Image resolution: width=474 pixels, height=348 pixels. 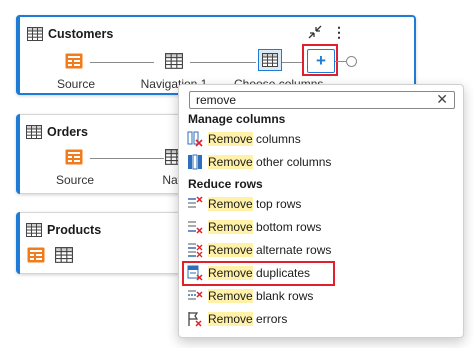 I want to click on section-header-reduce-rows: Reduce rows, so click(x=225, y=184).